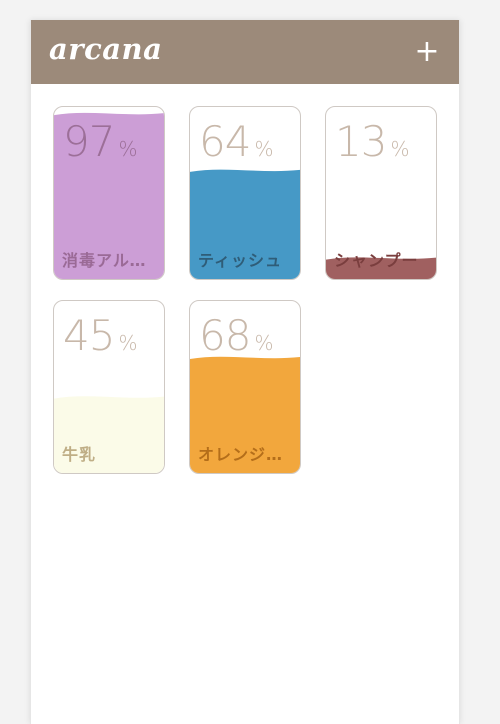 This screenshot has width=500, height=724. I want to click on item-card-alcohol: 97% 消毒アルコール, so click(109, 193).